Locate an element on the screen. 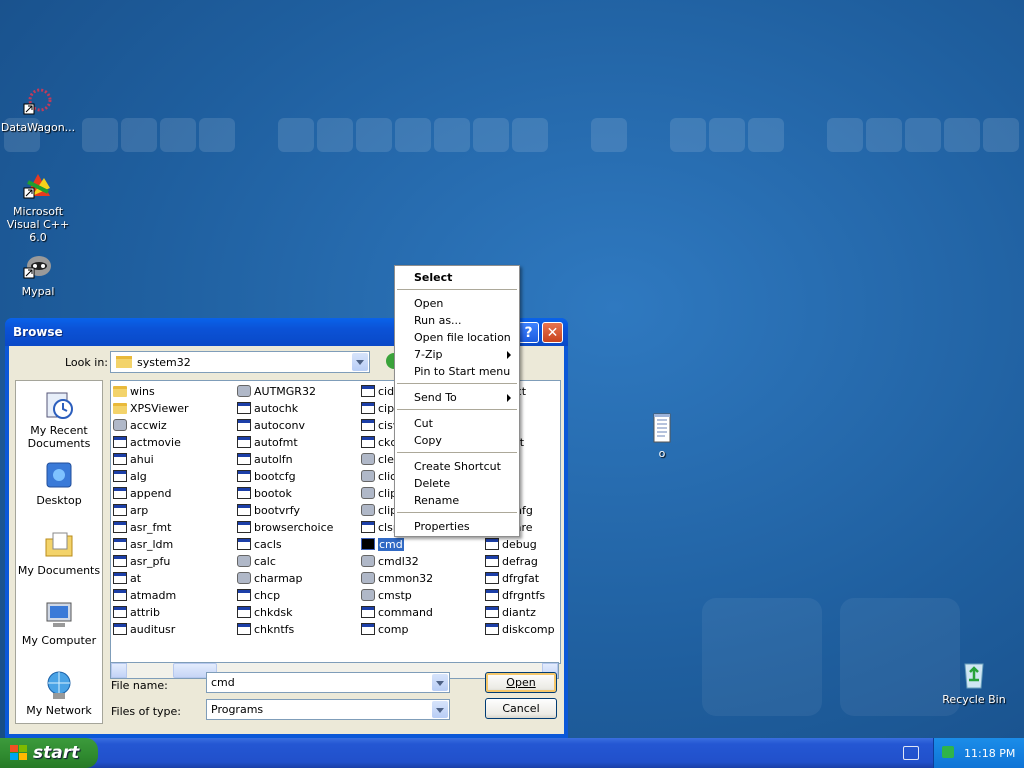 This screenshot has width=1024, height=768. desktop-icon-recycle-bin: Recycle Bin is located at coordinates (974, 682).